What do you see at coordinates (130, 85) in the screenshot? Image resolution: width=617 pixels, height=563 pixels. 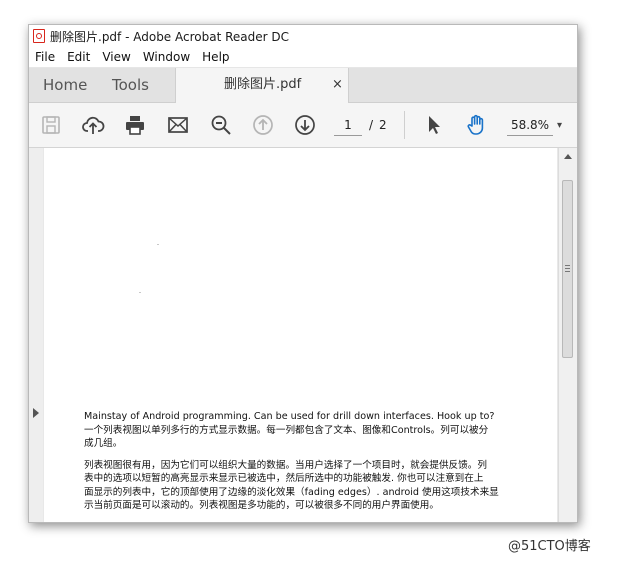 I see `tab-tools: Tools` at bounding box center [130, 85].